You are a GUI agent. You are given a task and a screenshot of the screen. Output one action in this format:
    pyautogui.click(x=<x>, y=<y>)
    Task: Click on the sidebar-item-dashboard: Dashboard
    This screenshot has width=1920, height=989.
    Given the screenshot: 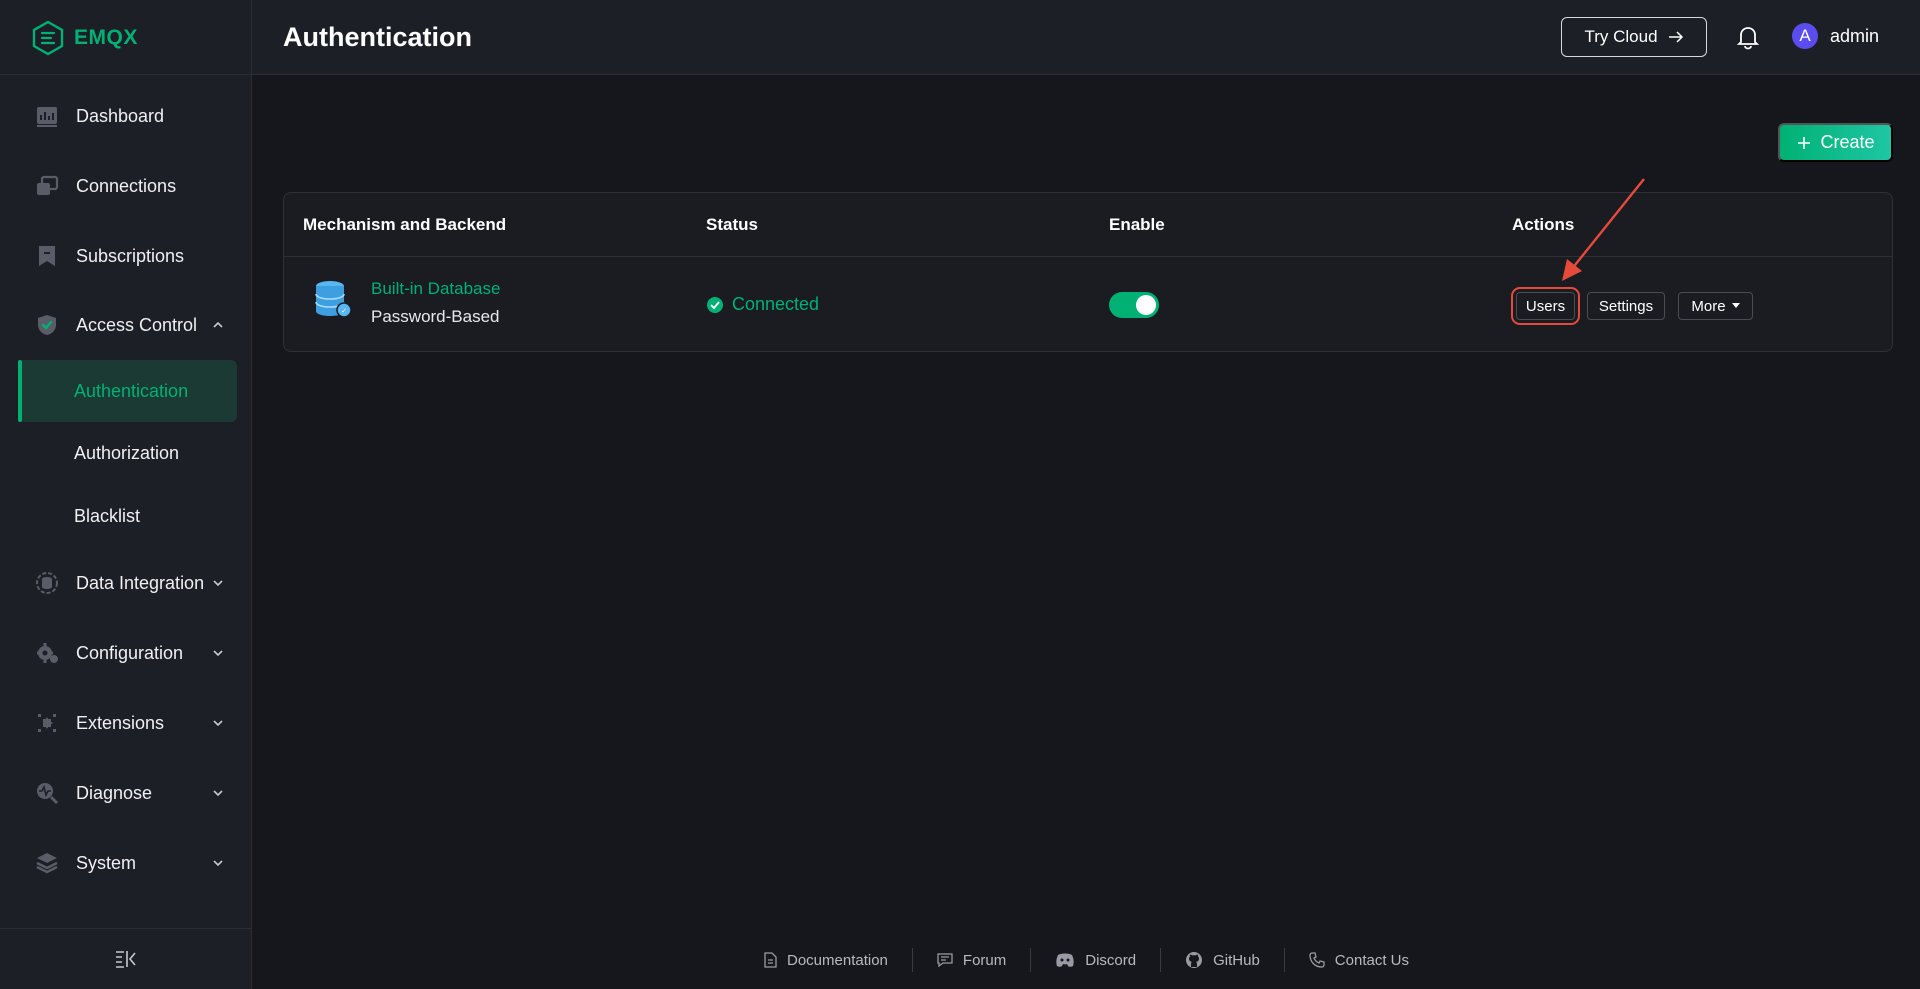 What is the action you would take?
    pyautogui.click(x=126, y=116)
    